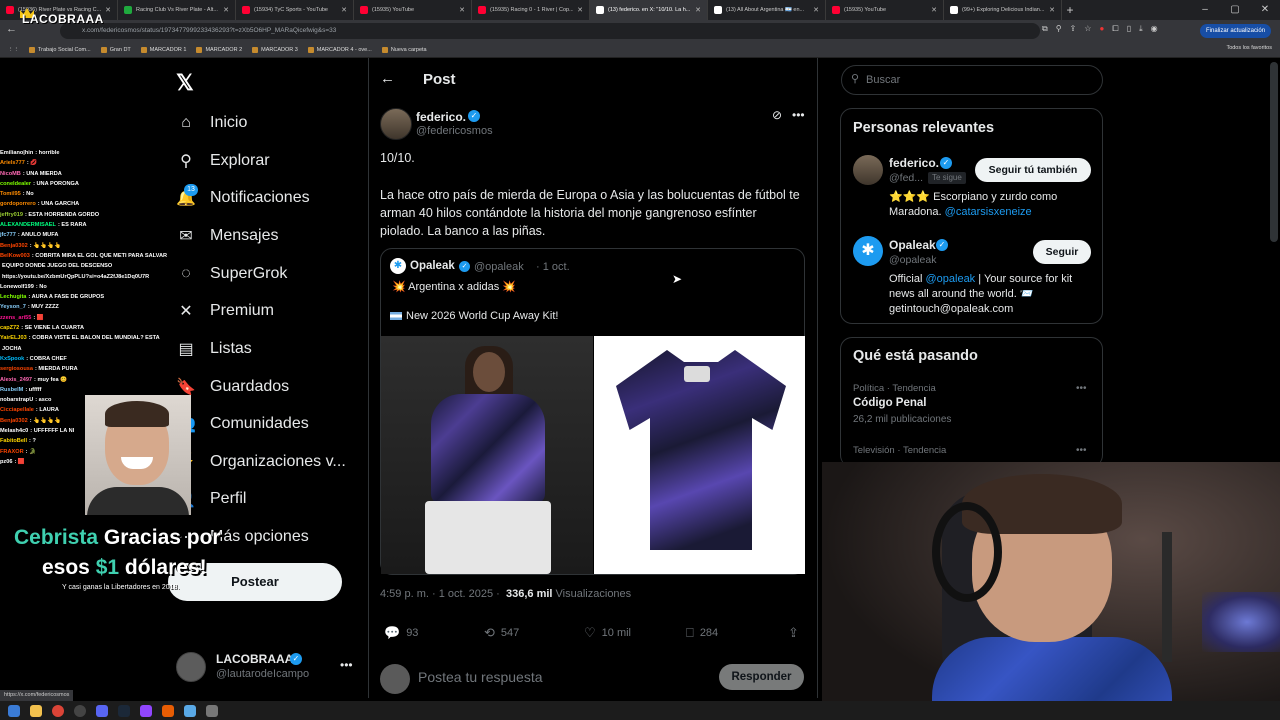 This screenshot has width=1280, height=720. What do you see at coordinates (1154, 29) in the screenshot?
I see `profile-avatar-icon: ◉` at bounding box center [1154, 29].